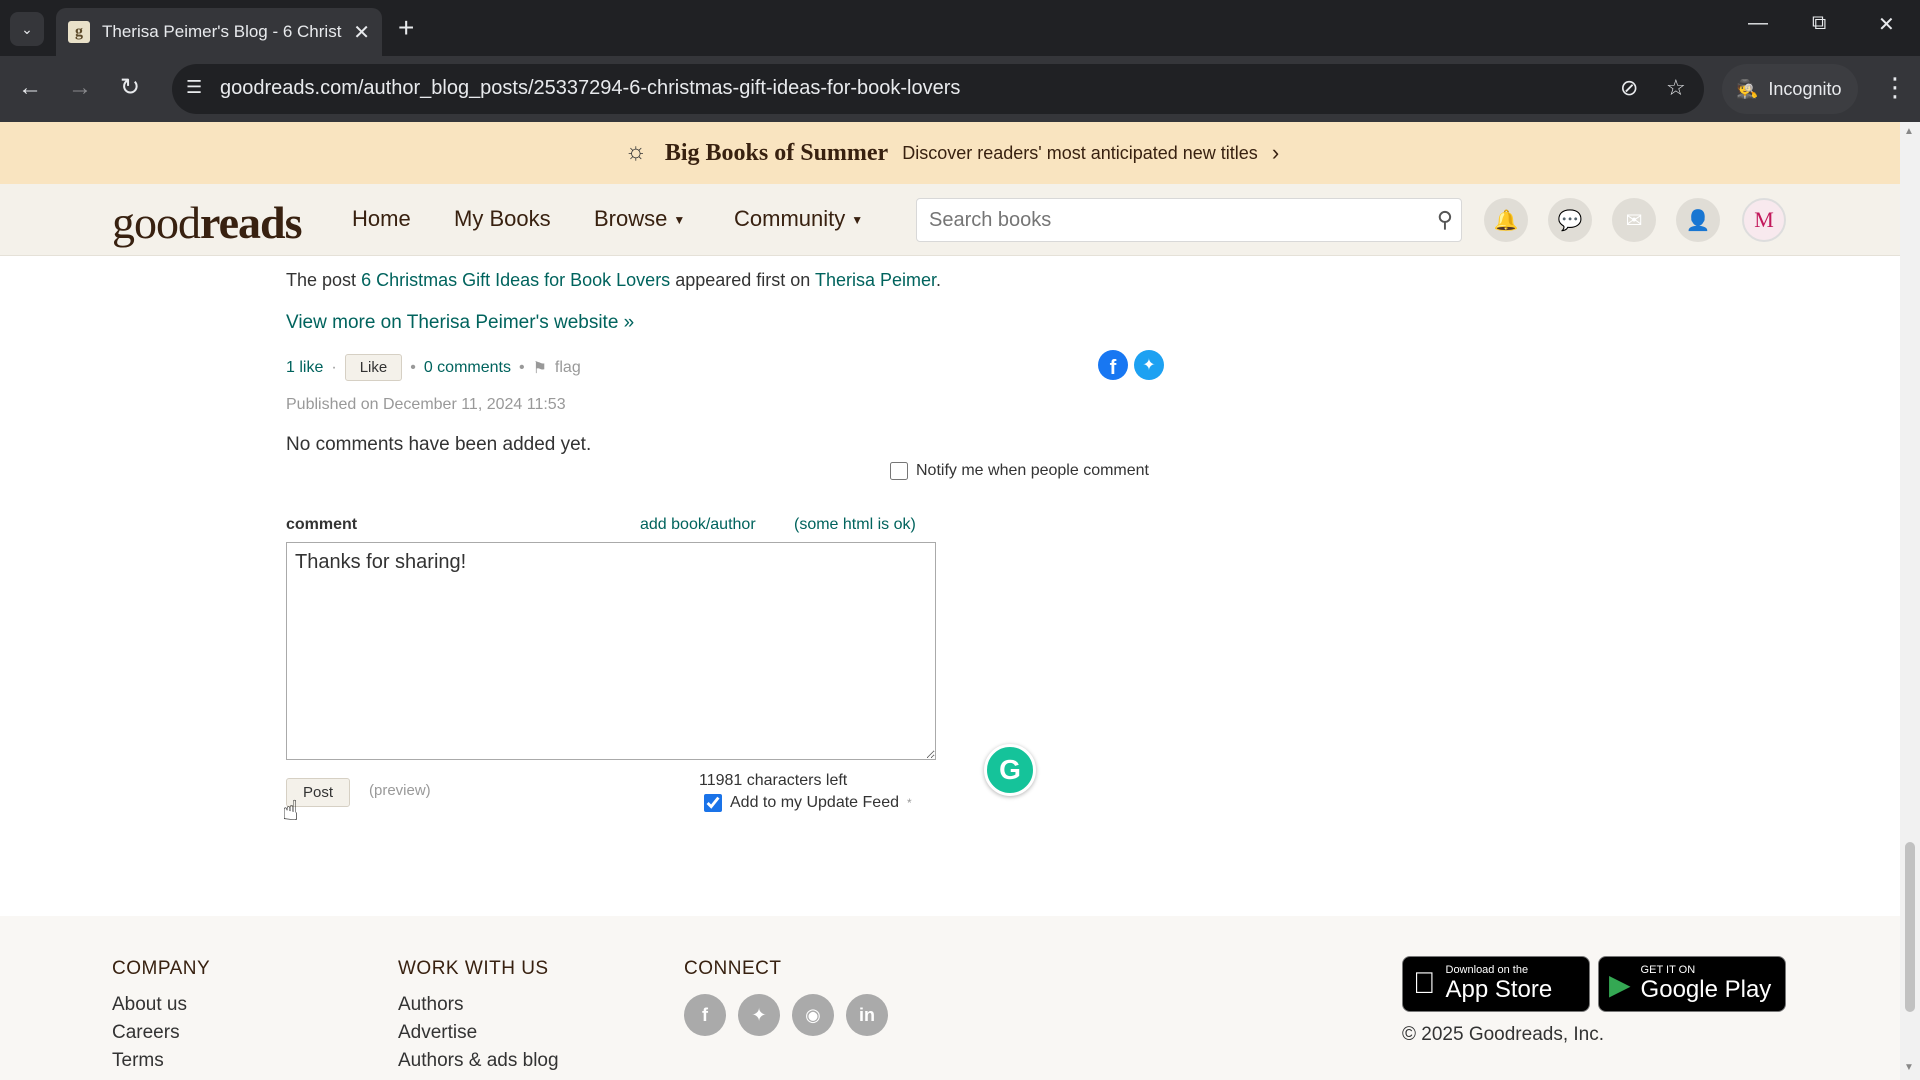  Describe the element at coordinates (1886, 24) in the screenshot. I see `window-close-icon: ✕` at that location.